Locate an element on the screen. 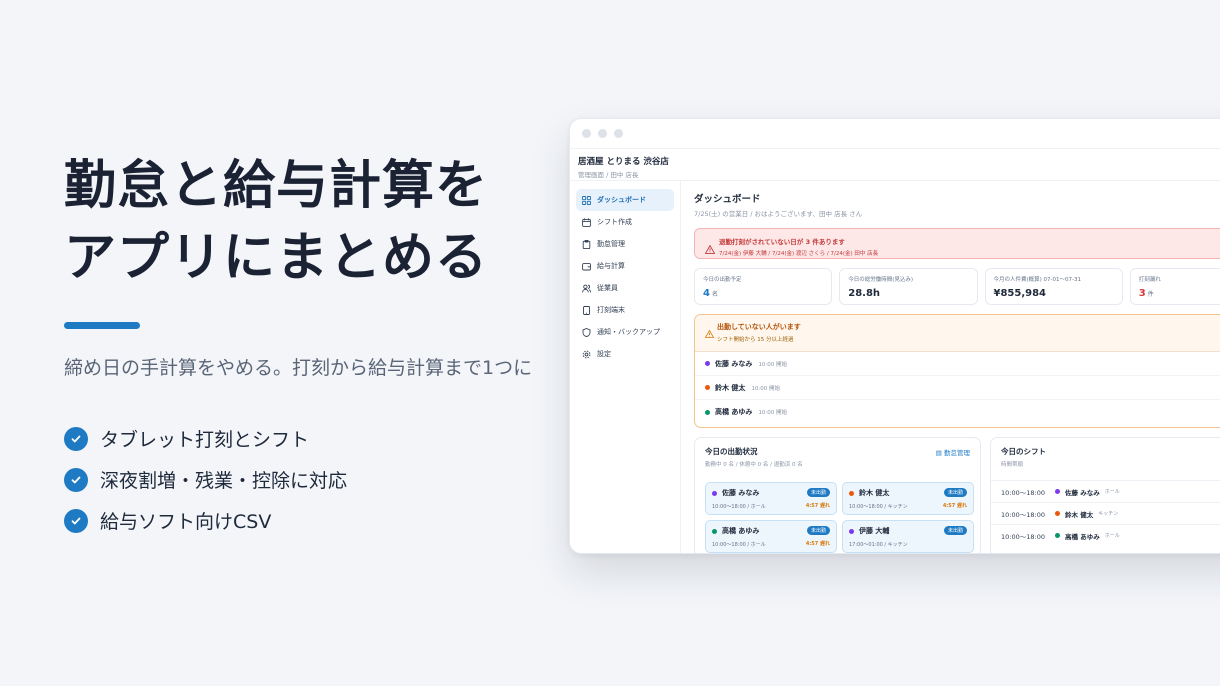 The image size is (1220, 686). store-name: 居酒屋 とりまる 渋谷店 is located at coordinates (623, 162).